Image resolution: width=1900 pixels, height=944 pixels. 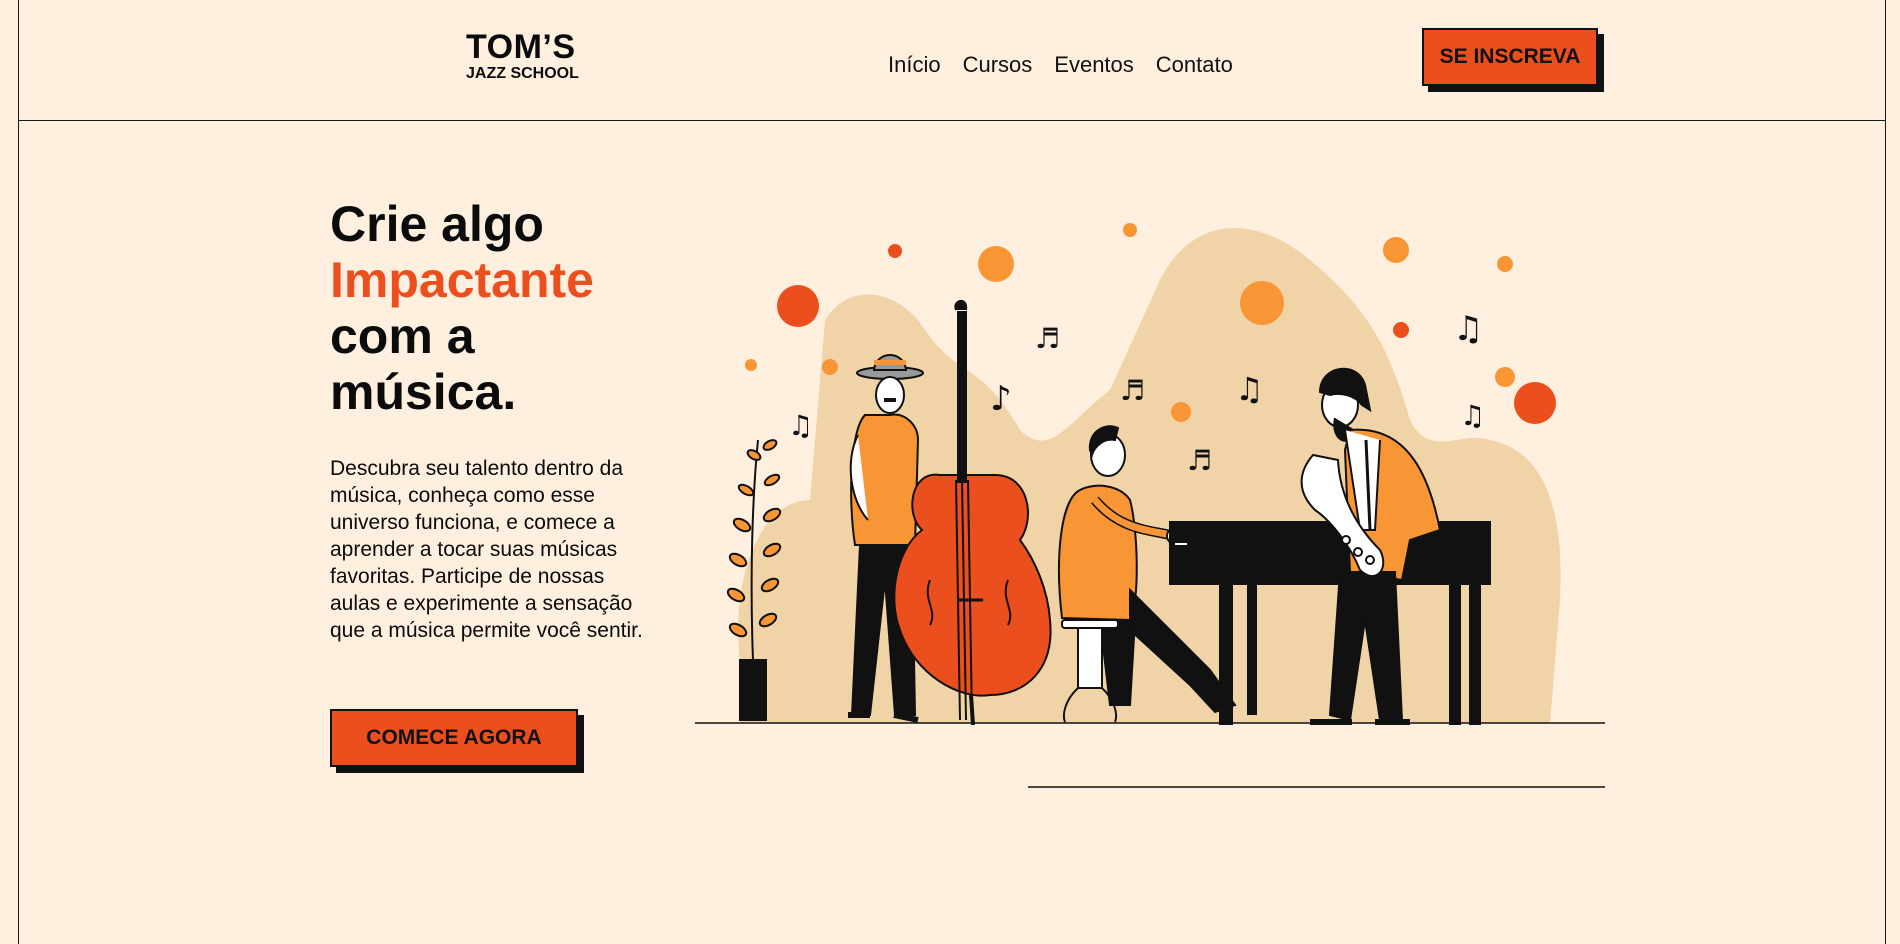 What do you see at coordinates (1094, 65) in the screenshot?
I see `nav-link-eventos: Eventos` at bounding box center [1094, 65].